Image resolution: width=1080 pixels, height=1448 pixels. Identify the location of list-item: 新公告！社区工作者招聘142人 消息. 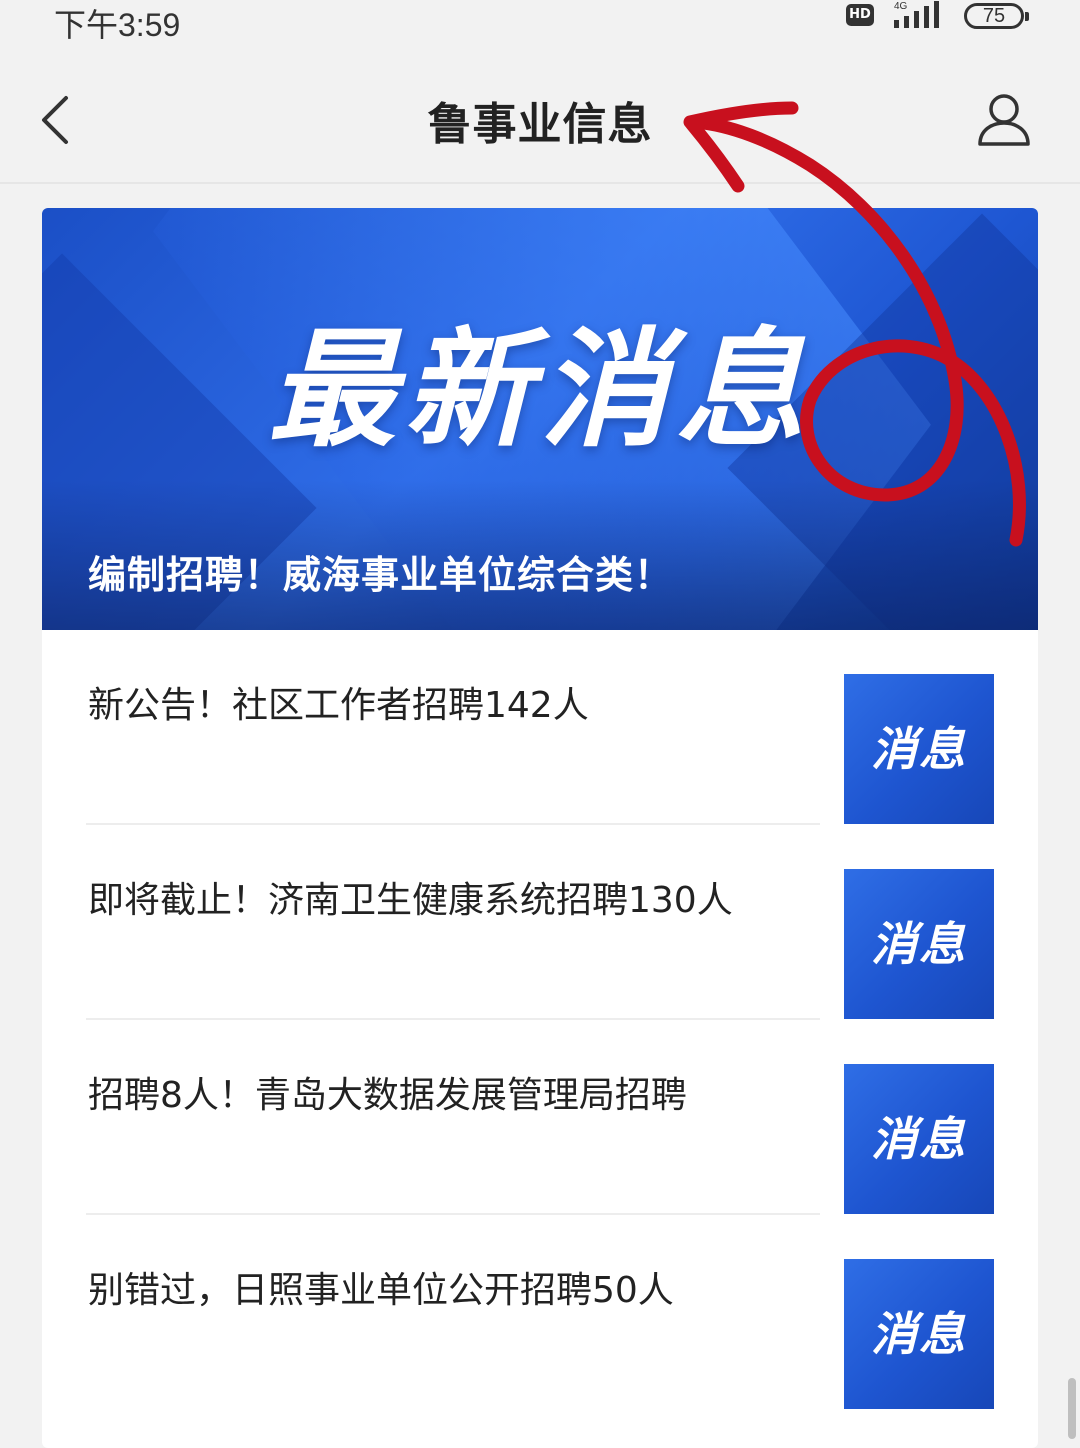
(540, 727).